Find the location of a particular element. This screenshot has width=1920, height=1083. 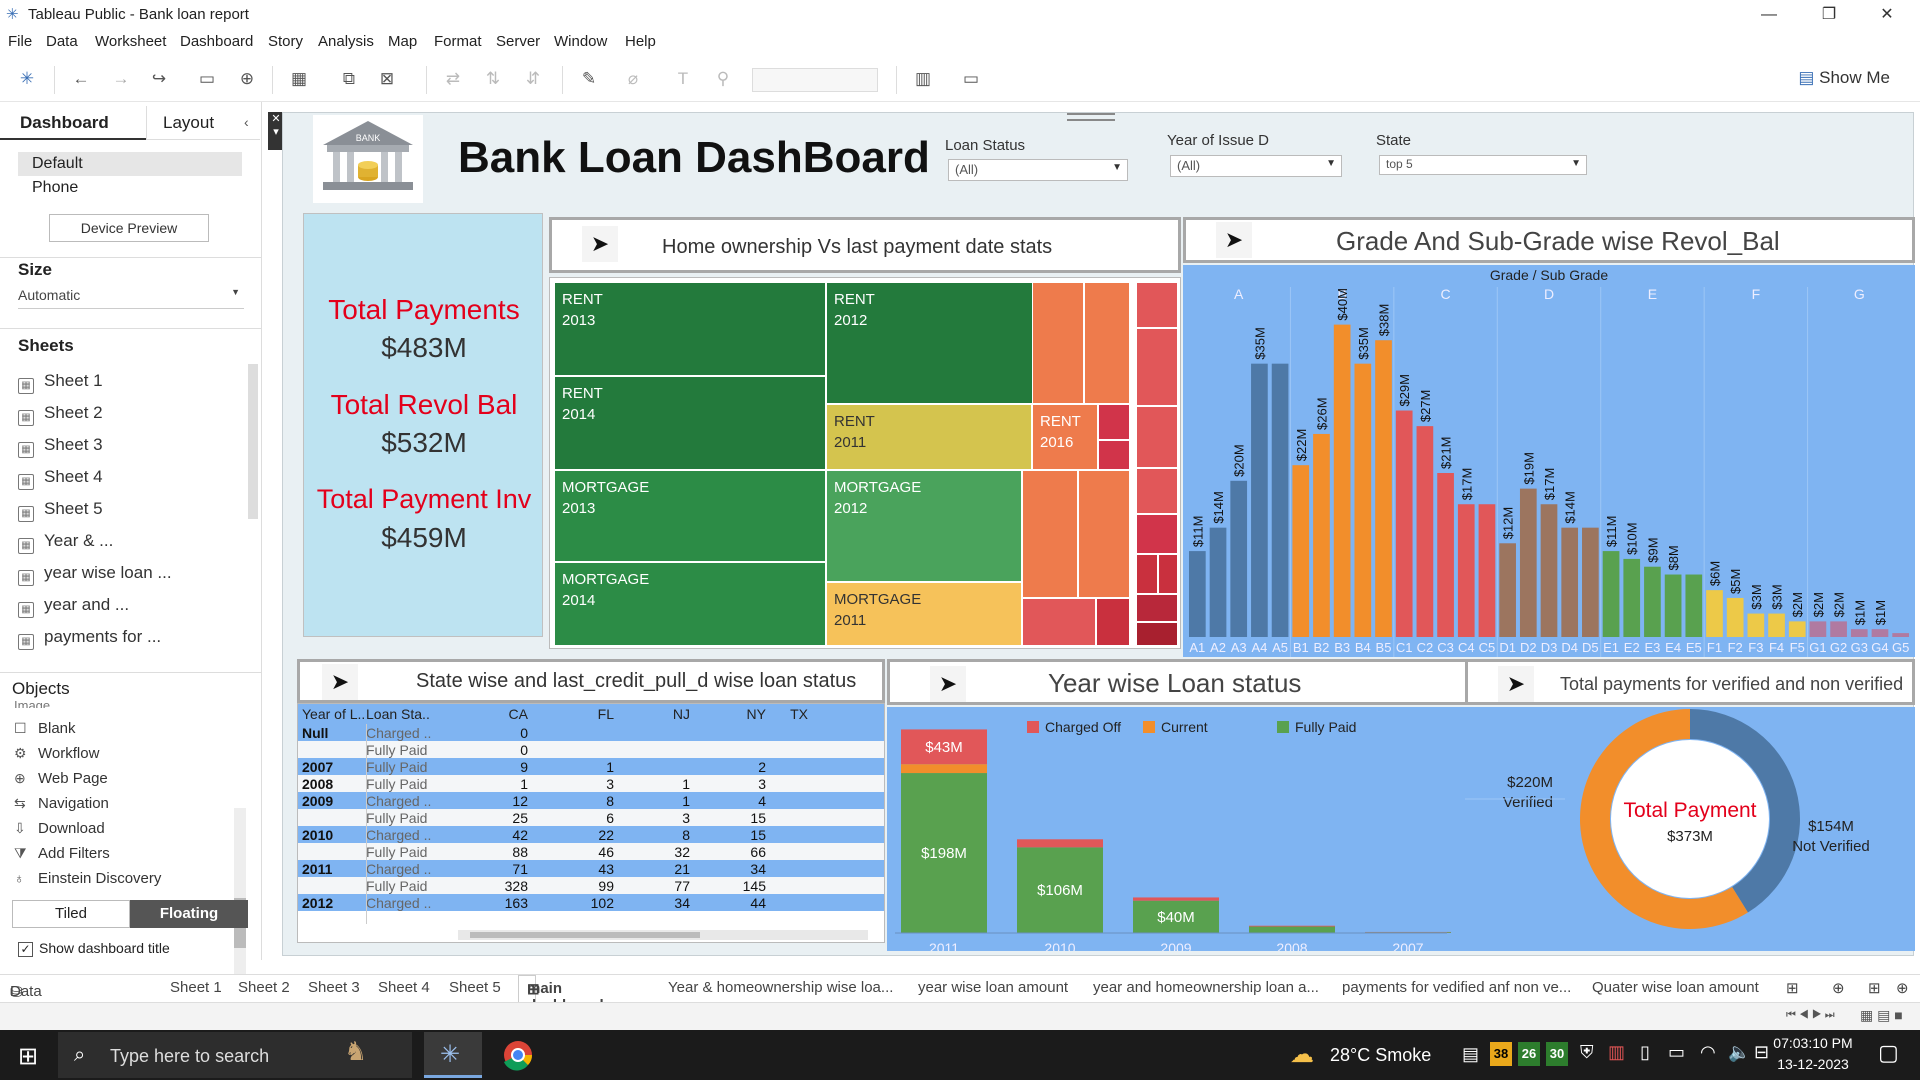

fit-dropdown is located at coordinates (815, 80).